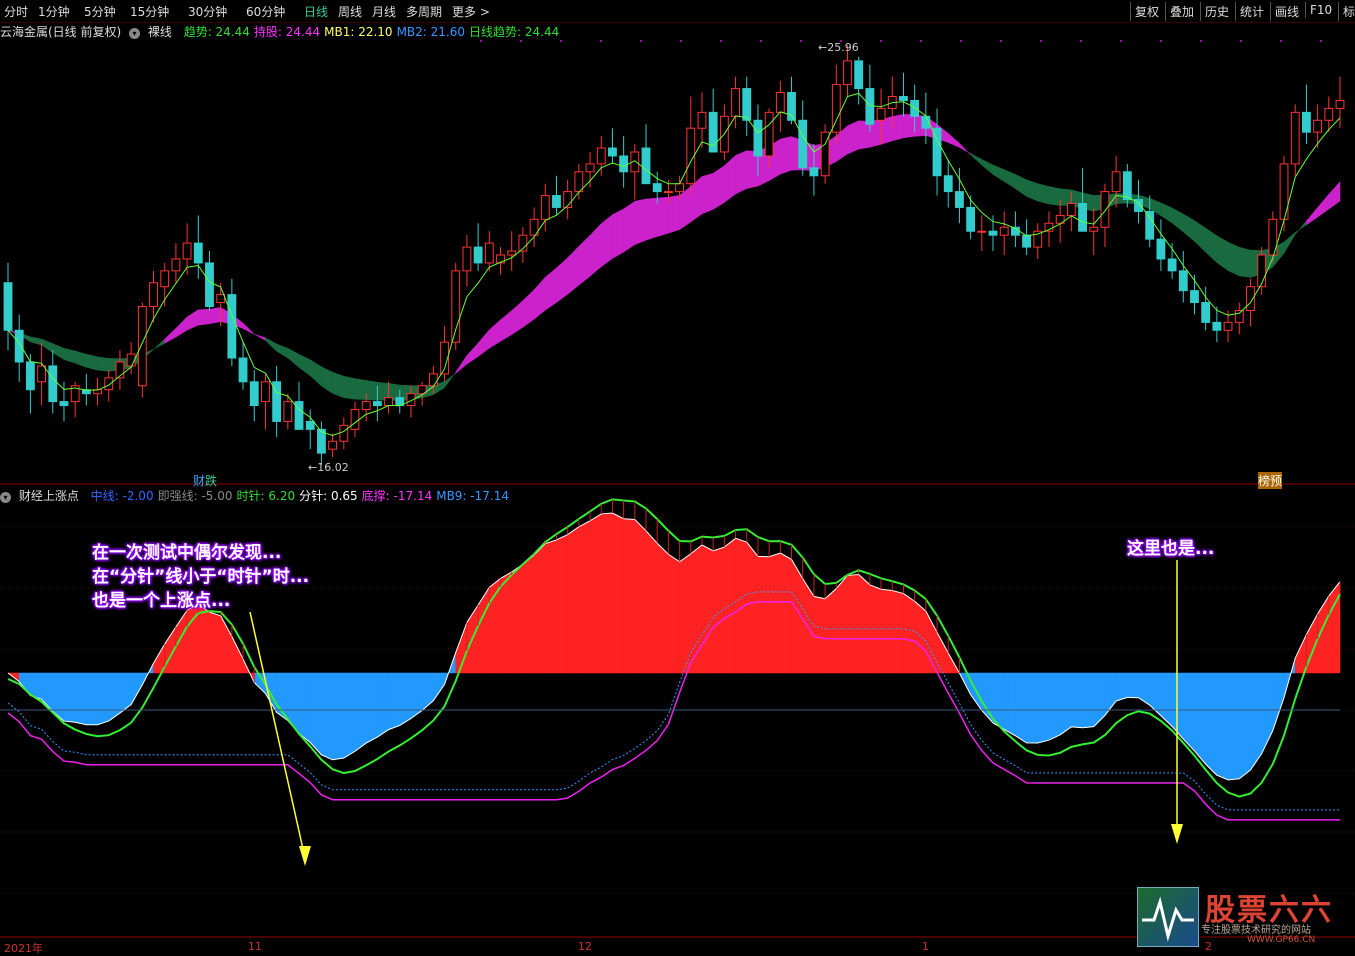 The height and width of the screenshot is (956, 1355). What do you see at coordinates (305, 856) in the screenshot?
I see `arrow-left-head` at bounding box center [305, 856].